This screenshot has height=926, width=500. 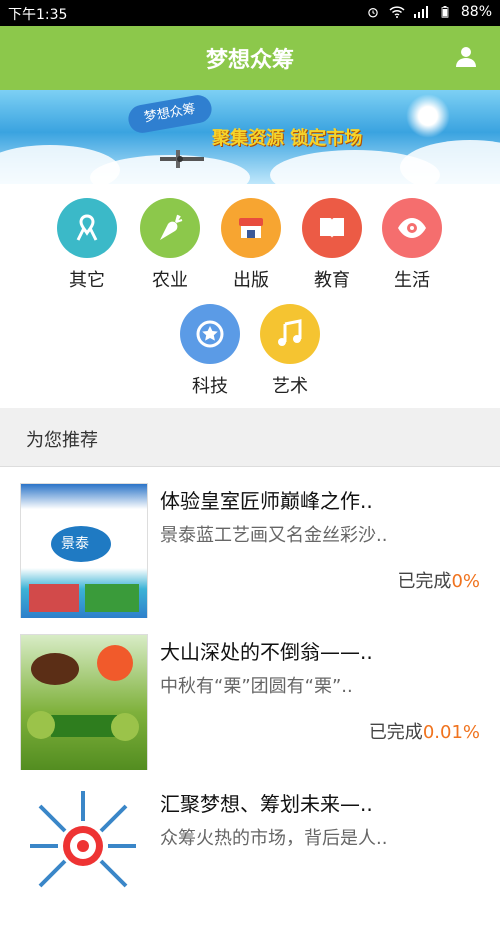 I want to click on project-title: 大山深处的不倒翁——.., so click(x=266, y=652).